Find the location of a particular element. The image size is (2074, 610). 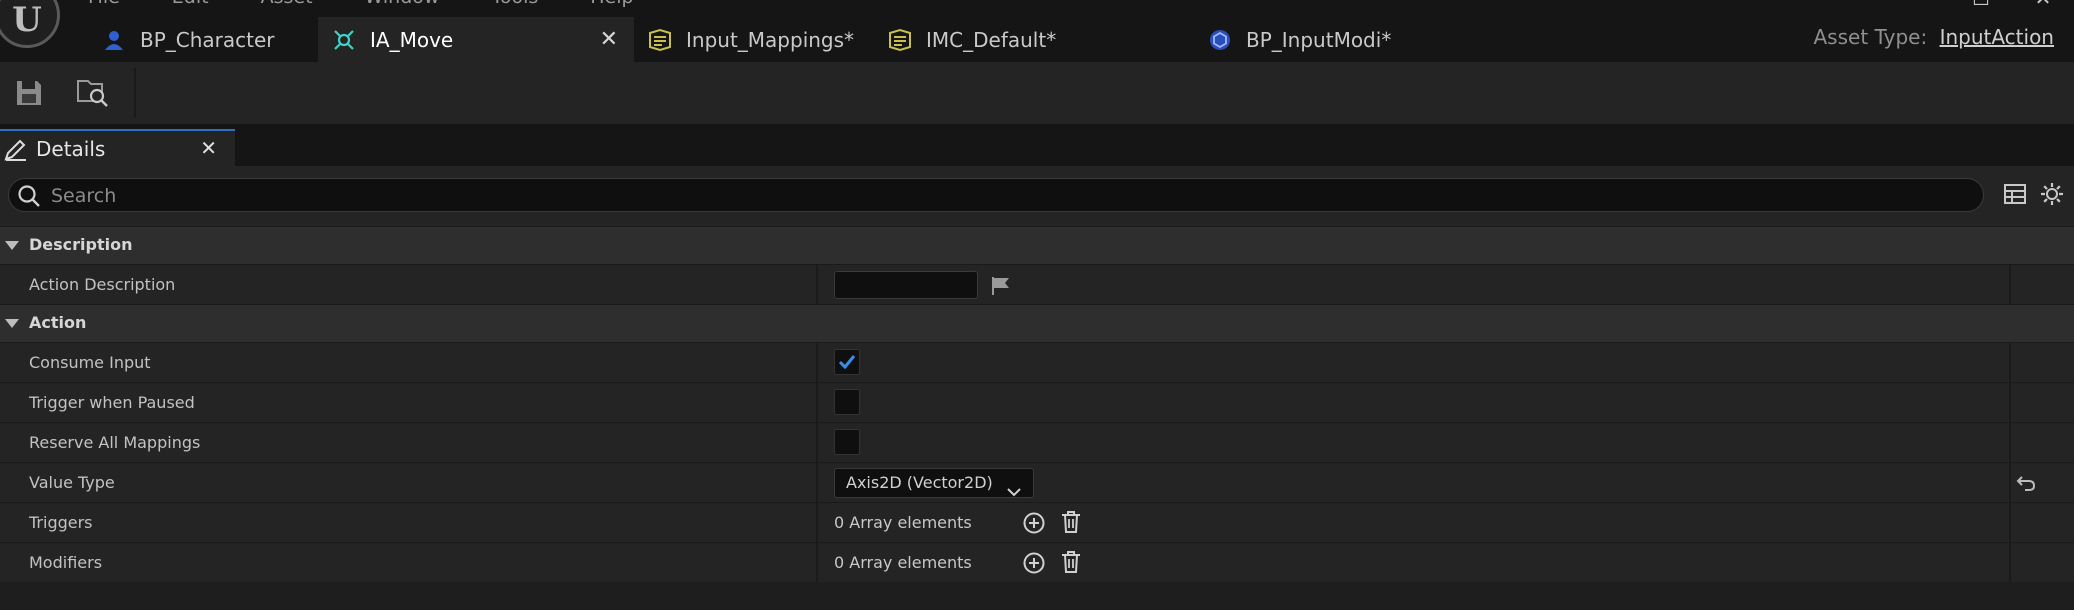

save-icon is located at coordinates (29, 93).